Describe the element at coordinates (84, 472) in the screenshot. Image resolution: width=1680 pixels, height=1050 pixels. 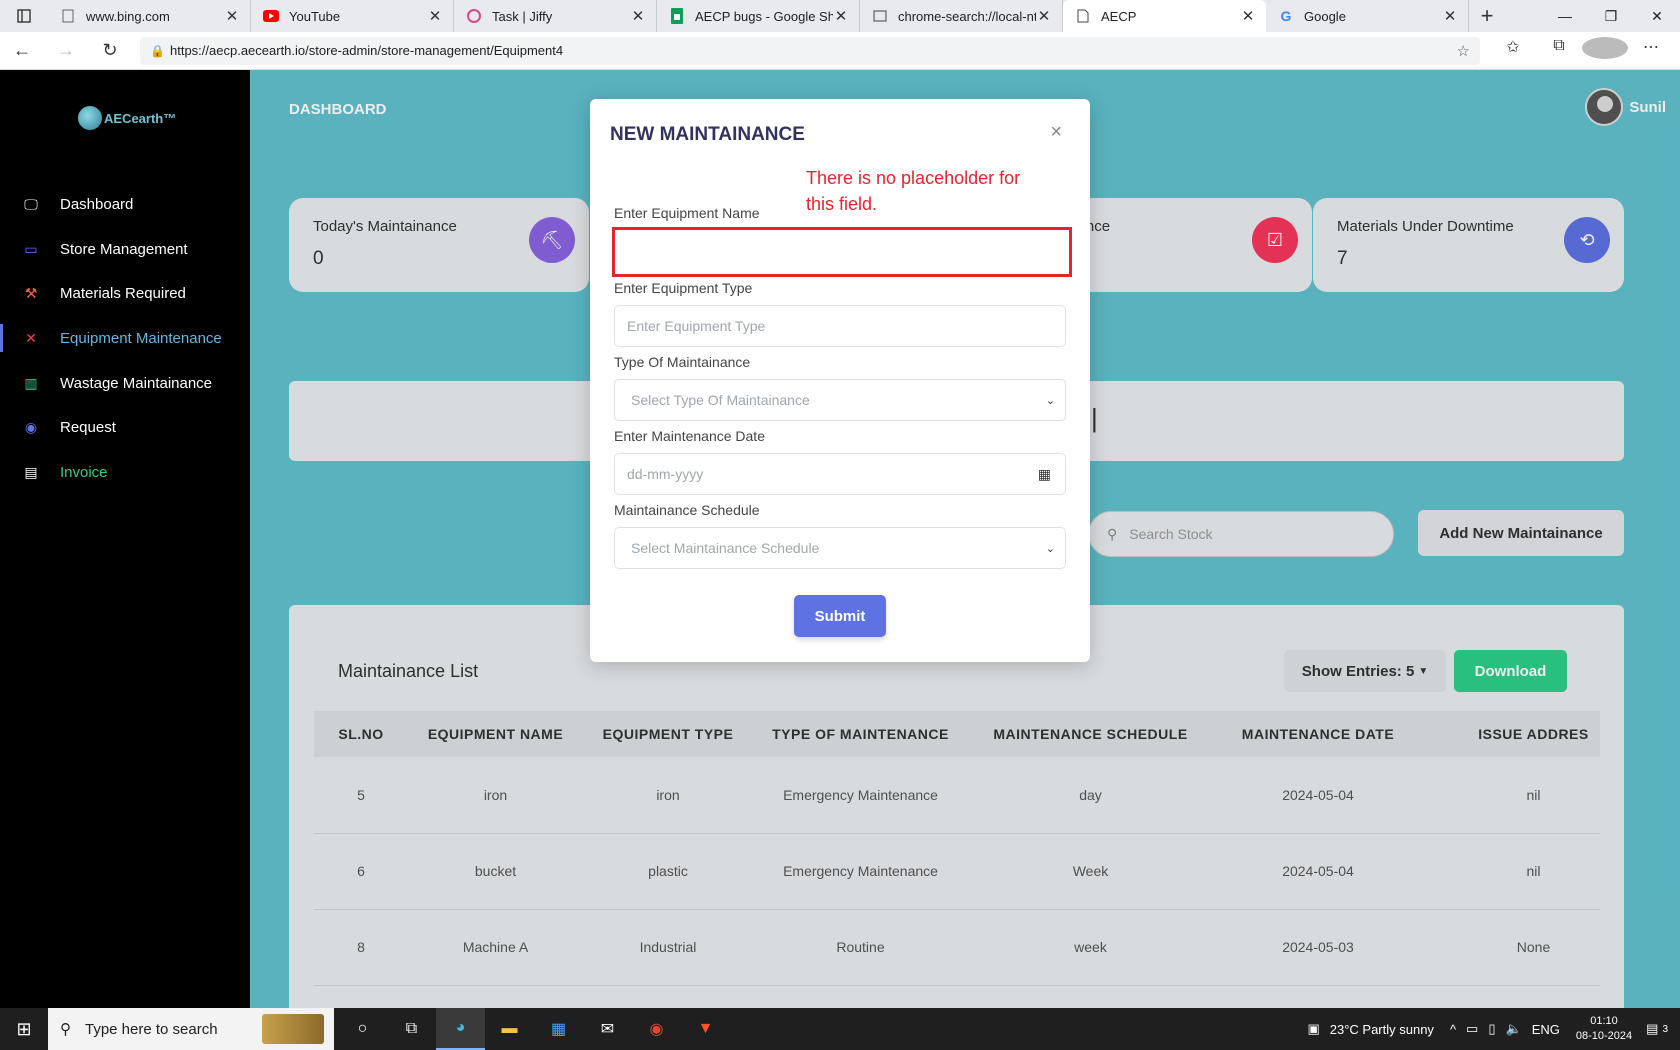
I see `sidebar-item-label: Invoice` at that location.